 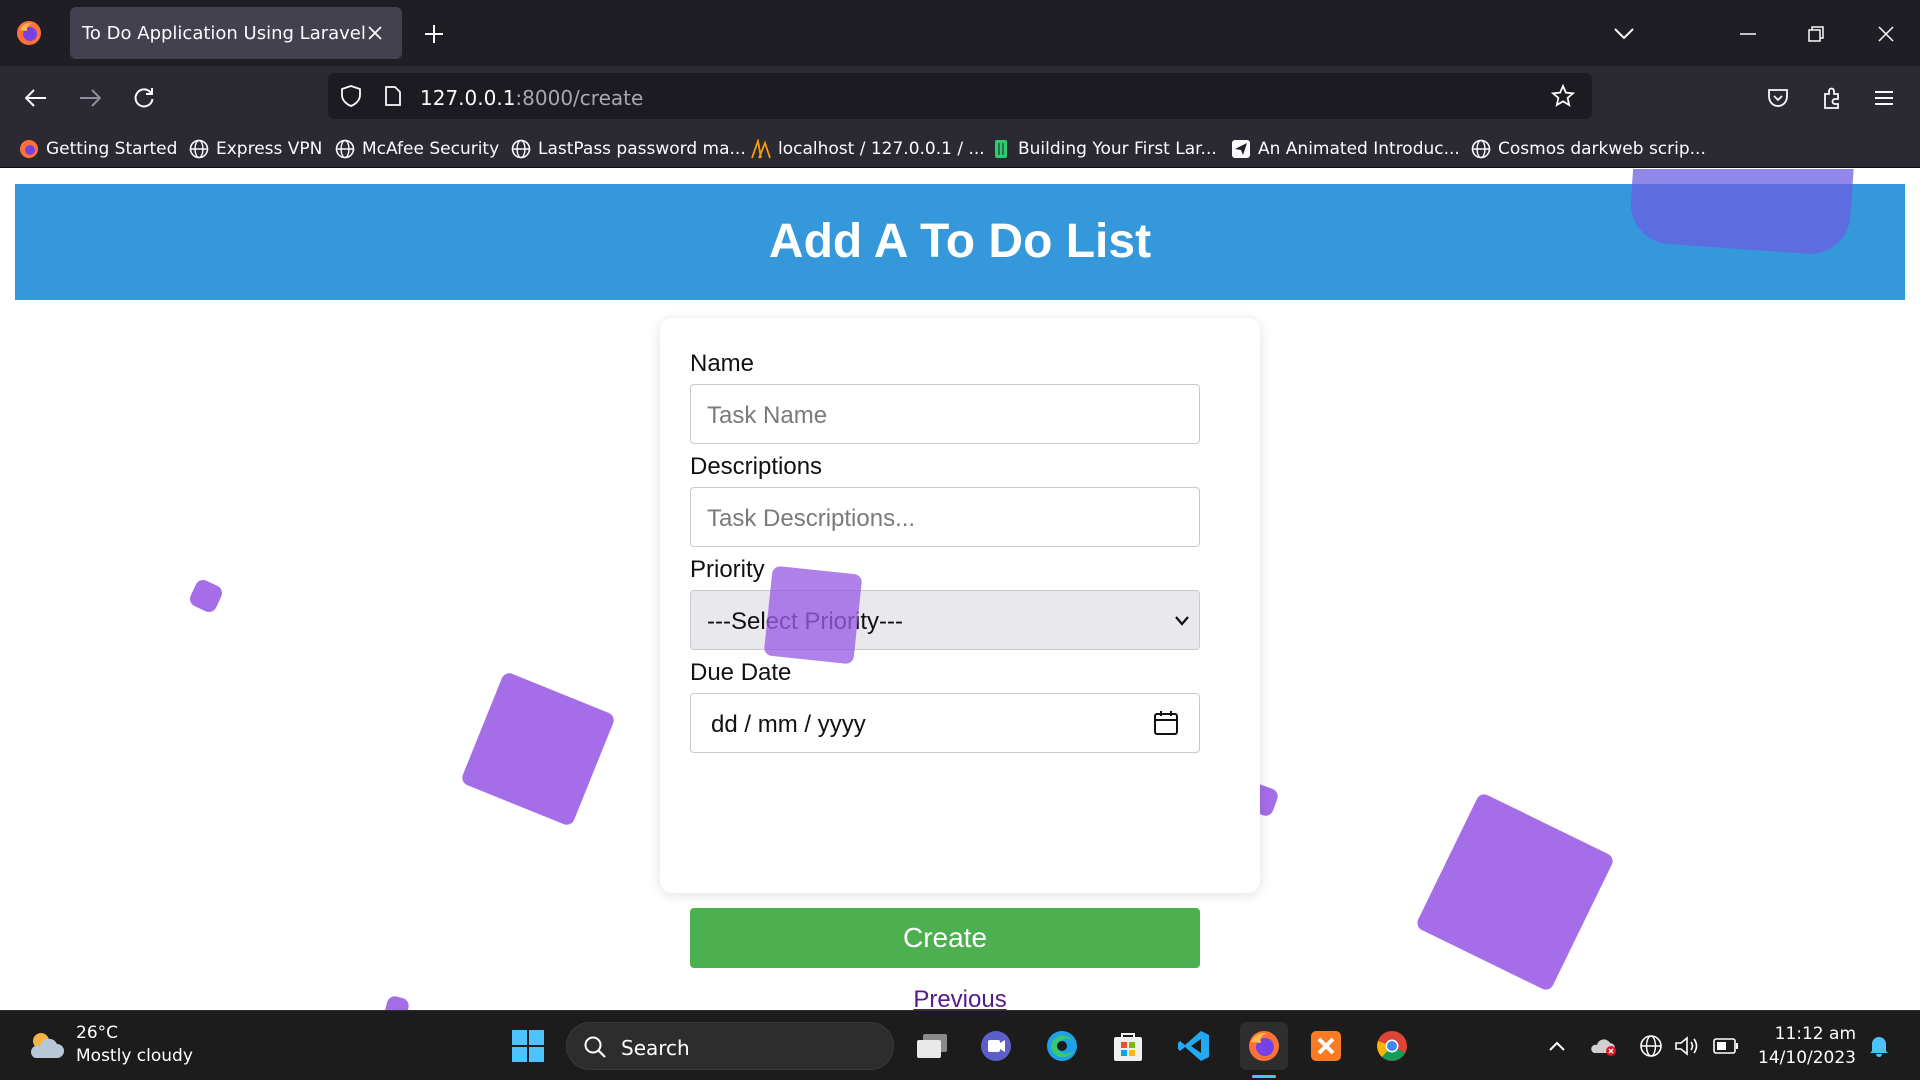 I want to click on task-name-placeholder: Task Name, so click(x=767, y=415).